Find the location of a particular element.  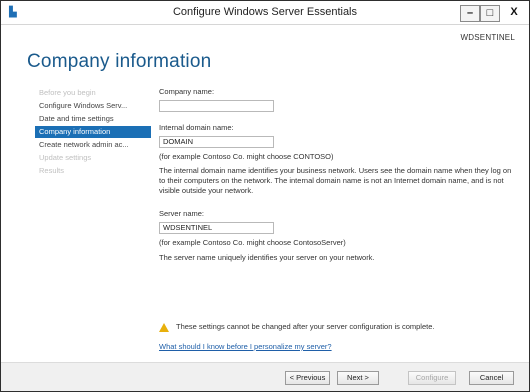

cancel-button: Cancel is located at coordinates (491, 378).